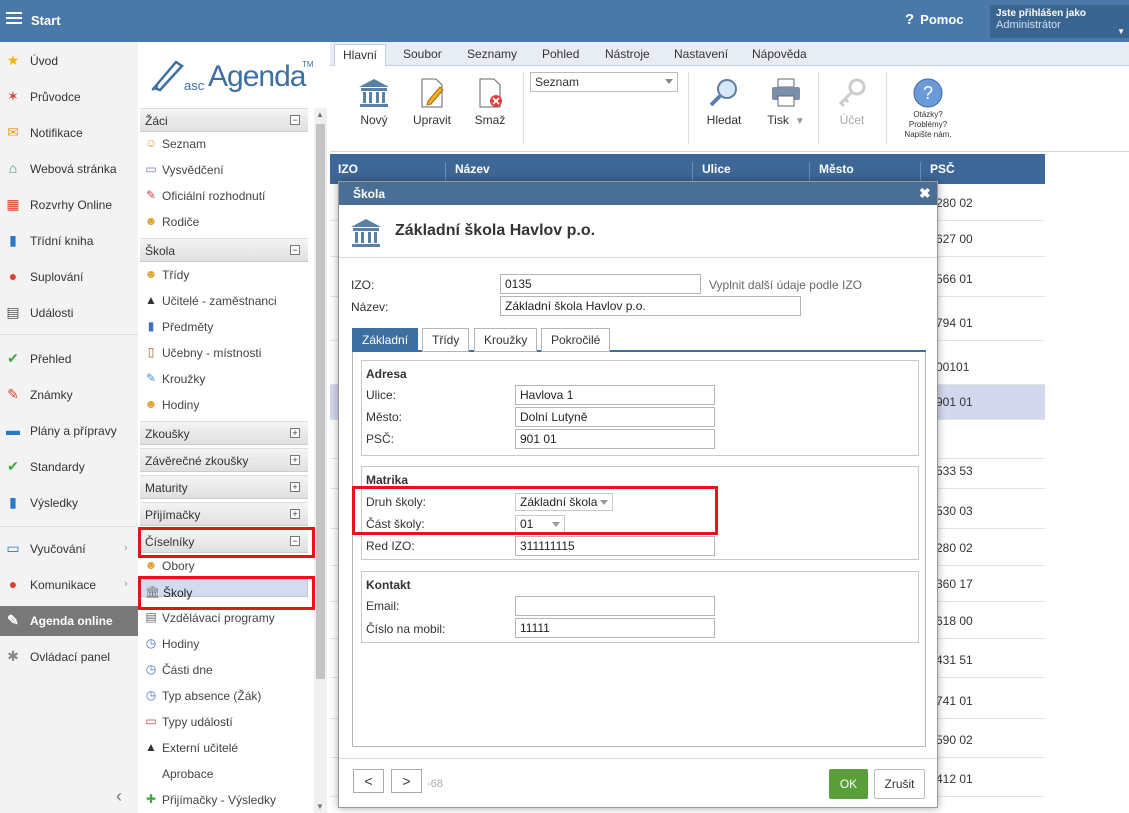 The image size is (1129, 813). Describe the element at coordinates (852, 109) in the screenshot. I see `account-button: Účet` at that location.